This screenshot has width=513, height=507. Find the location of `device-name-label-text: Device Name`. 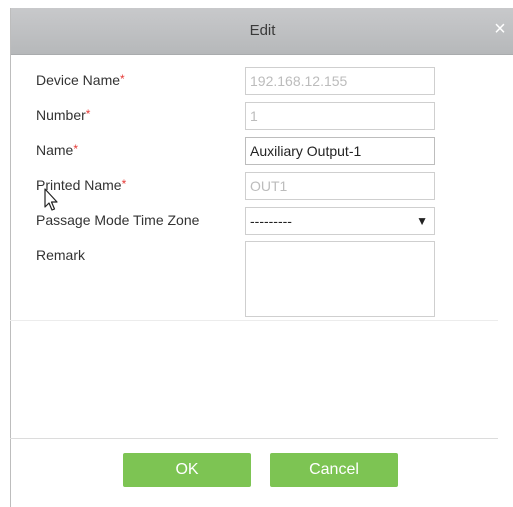

device-name-label-text: Device Name is located at coordinates (78, 80).